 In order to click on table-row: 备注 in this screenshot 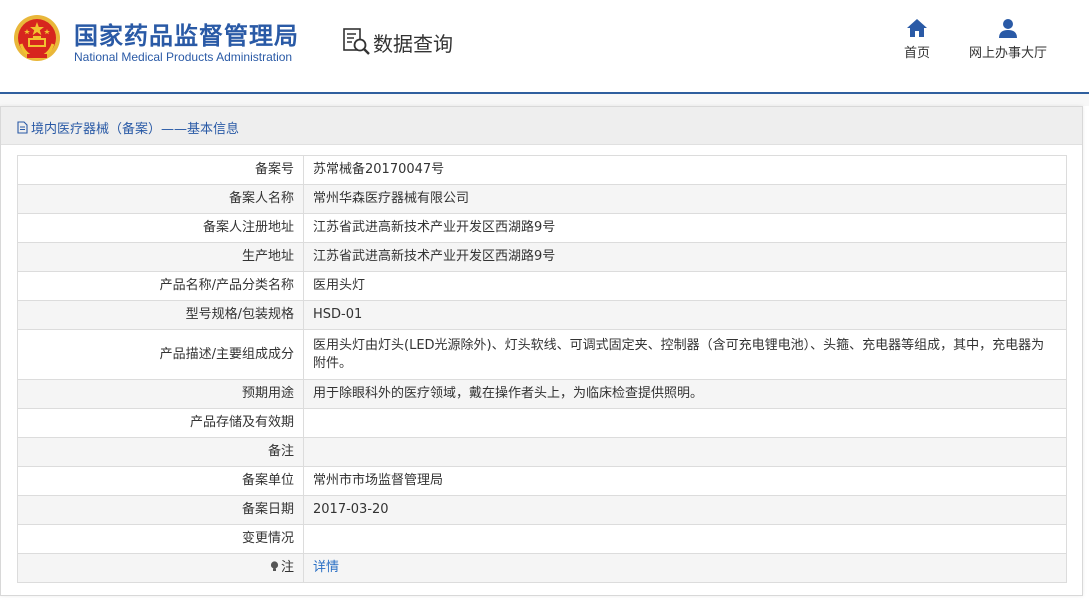, I will do `click(542, 452)`.